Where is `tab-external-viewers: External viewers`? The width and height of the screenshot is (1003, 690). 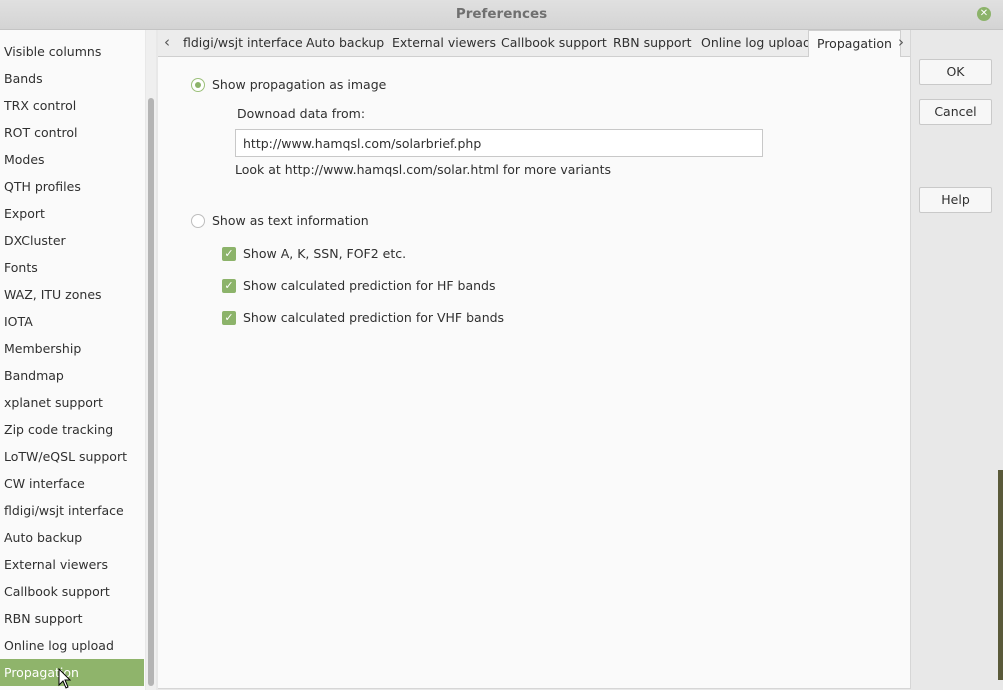 tab-external-viewers: External viewers is located at coordinates (444, 43).